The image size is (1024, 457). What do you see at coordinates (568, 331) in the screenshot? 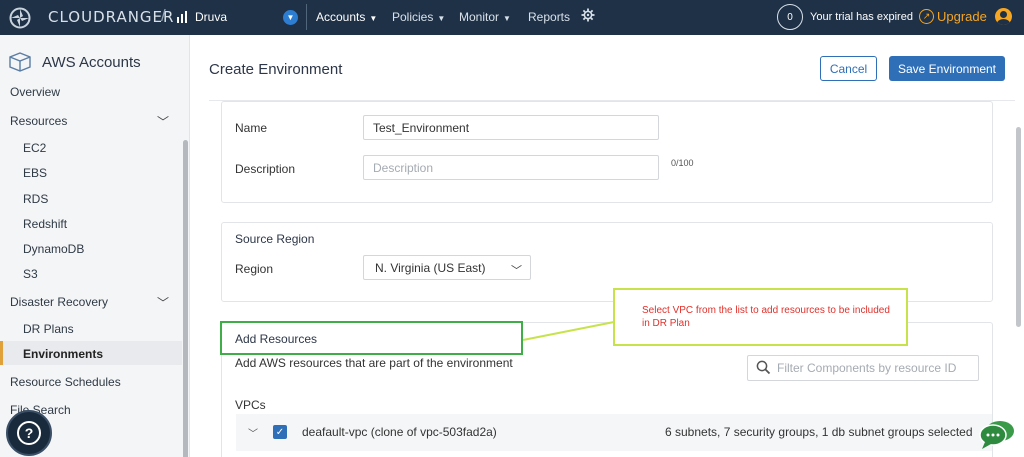
I see `annotation-connector-line` at bounding box center [568, 331].